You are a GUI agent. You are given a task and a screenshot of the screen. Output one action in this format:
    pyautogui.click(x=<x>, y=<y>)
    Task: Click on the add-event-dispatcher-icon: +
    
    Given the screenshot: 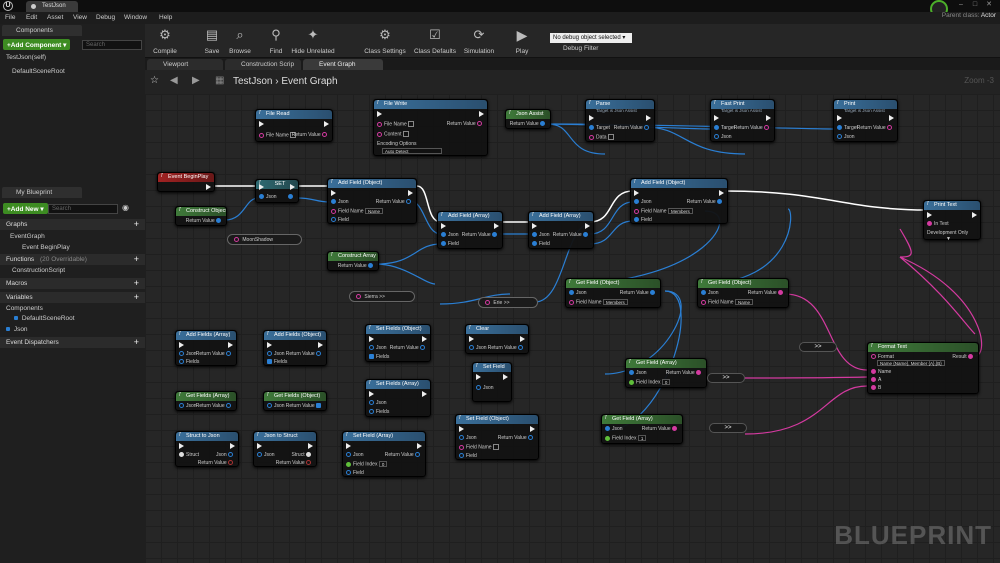 What is the action you would take?
    pyautogui.click(x=136, y=342)
    